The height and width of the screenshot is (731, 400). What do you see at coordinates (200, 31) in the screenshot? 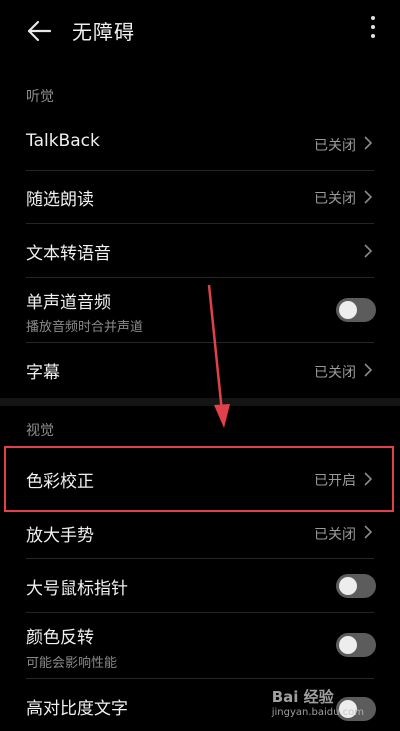
I see `app-bar: 无障碍` at bounding box center [200, 31].